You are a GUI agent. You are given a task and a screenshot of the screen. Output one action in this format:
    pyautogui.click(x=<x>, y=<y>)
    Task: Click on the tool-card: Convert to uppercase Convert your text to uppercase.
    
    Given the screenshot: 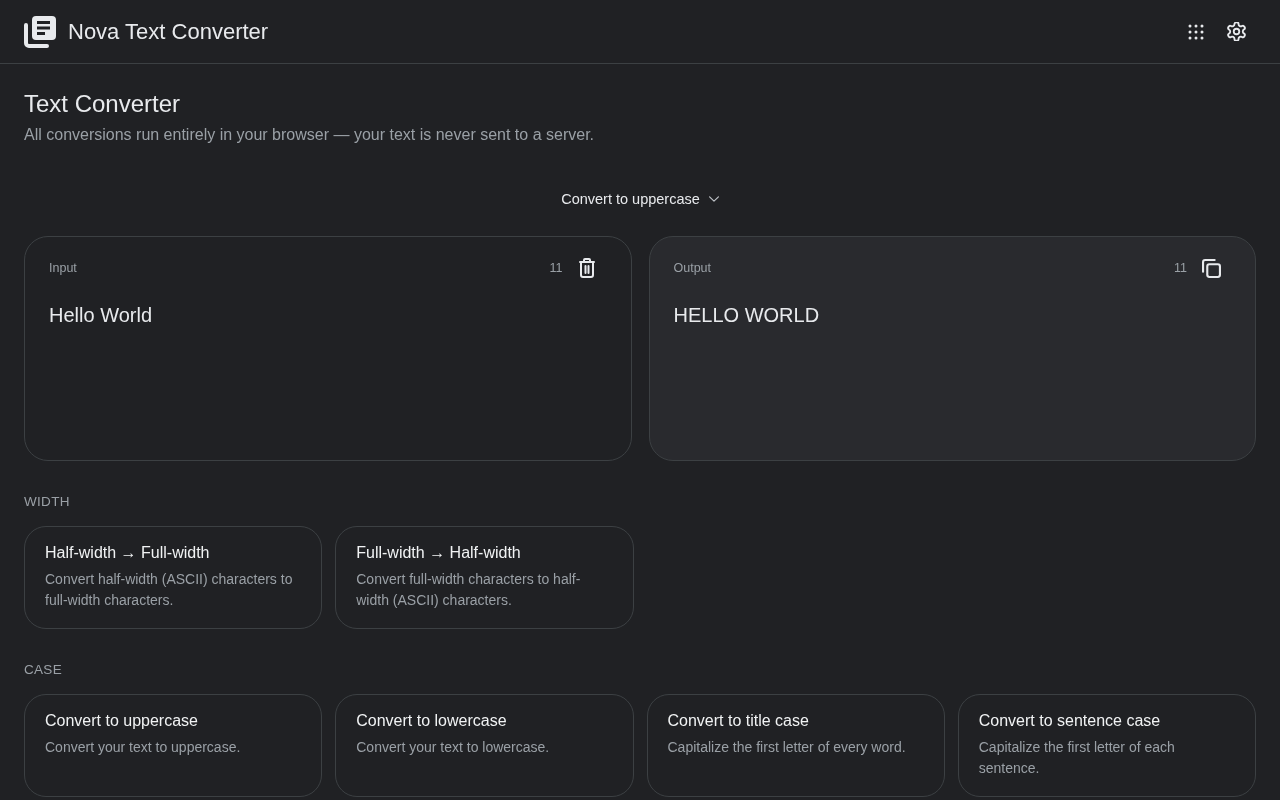 What is the action you would take?
    pyautogui.click(x=173, y=745)
    